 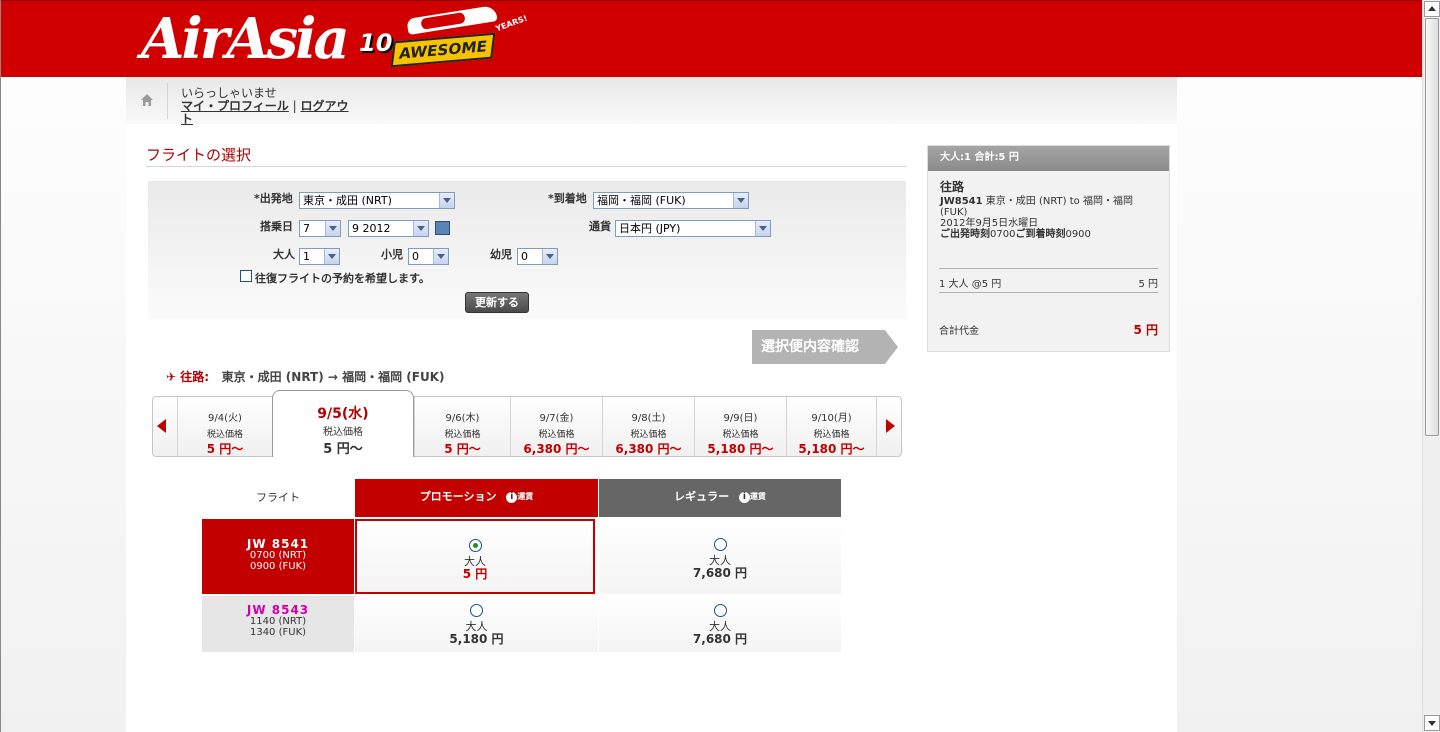 I want to click on scroll-up-arrow-icon, so click(x=1432, y=9).